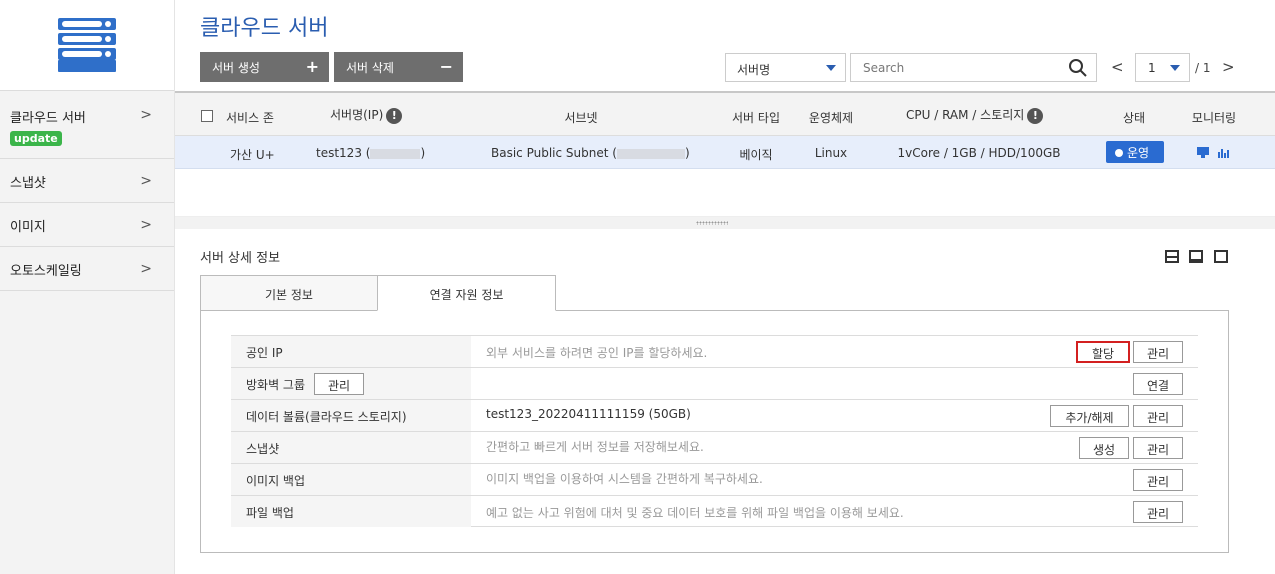  What do you see at coordinates (351, 447) in the screenshot?
I see `resource-label: 스냅샷` at bounding box center [351, 447].